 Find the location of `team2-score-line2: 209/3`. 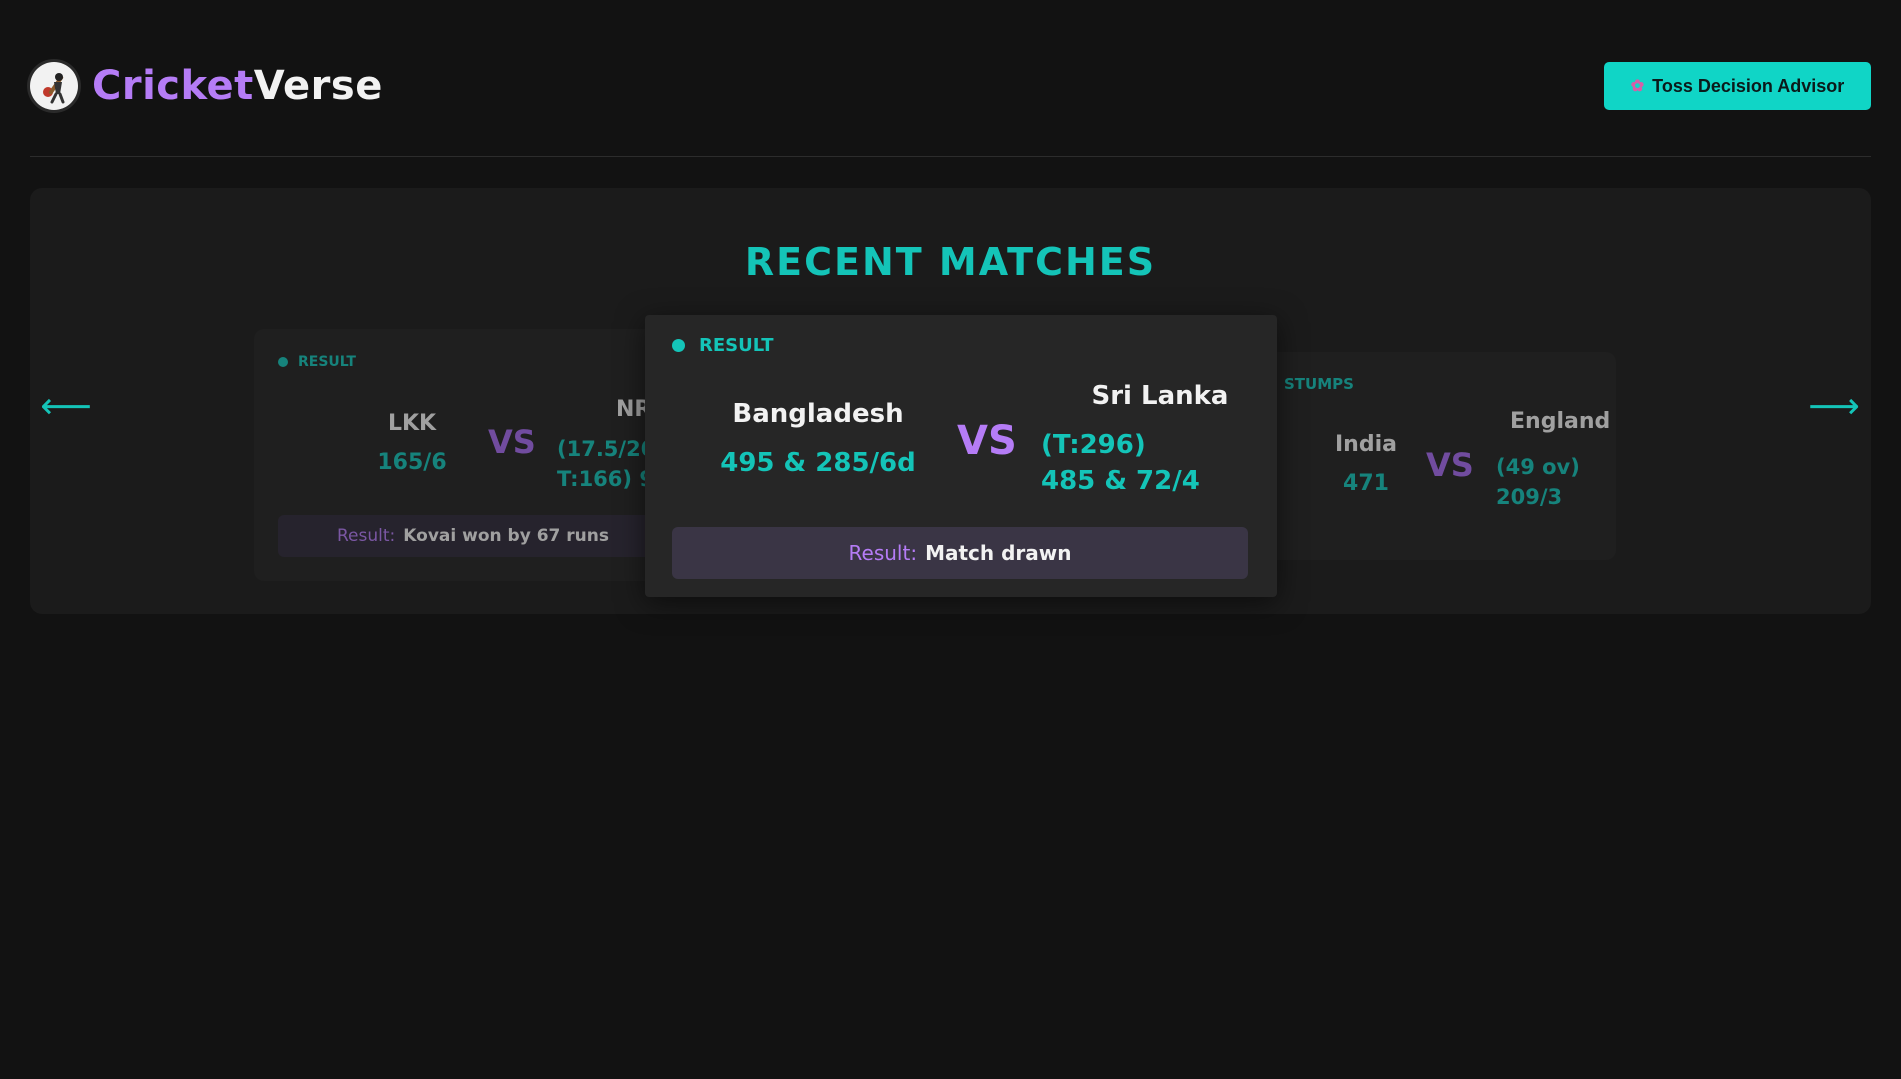

team2-score-line2: 209/3 is located at coordinates (1529, 497).